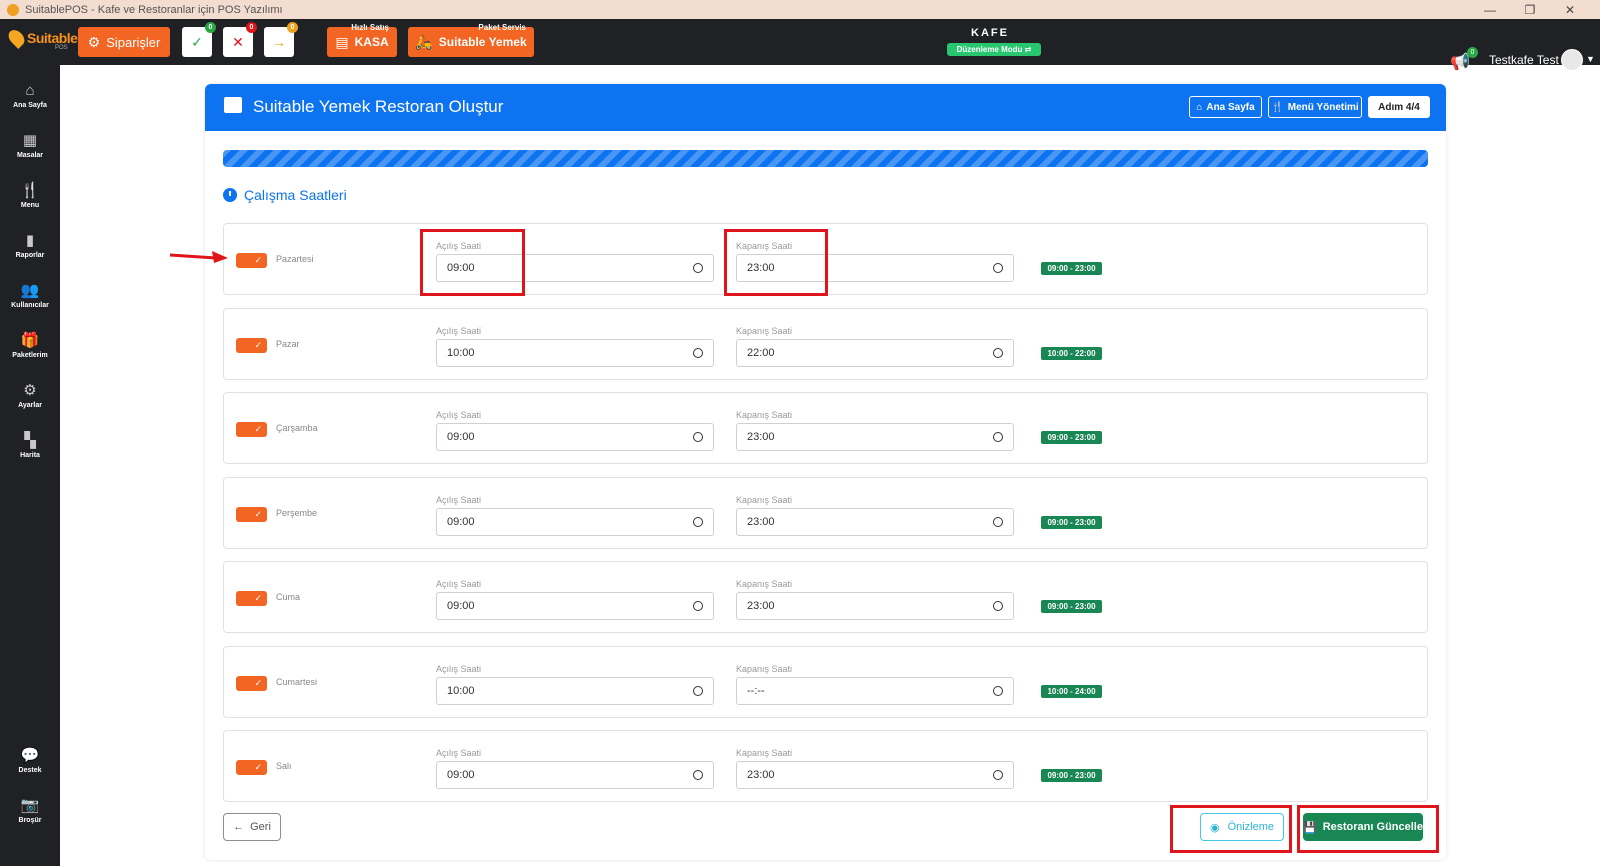 The image size is (1600, 866). I want to click on sidebar-item-packages: 🎁 Paketlerim, so click(30, 346).